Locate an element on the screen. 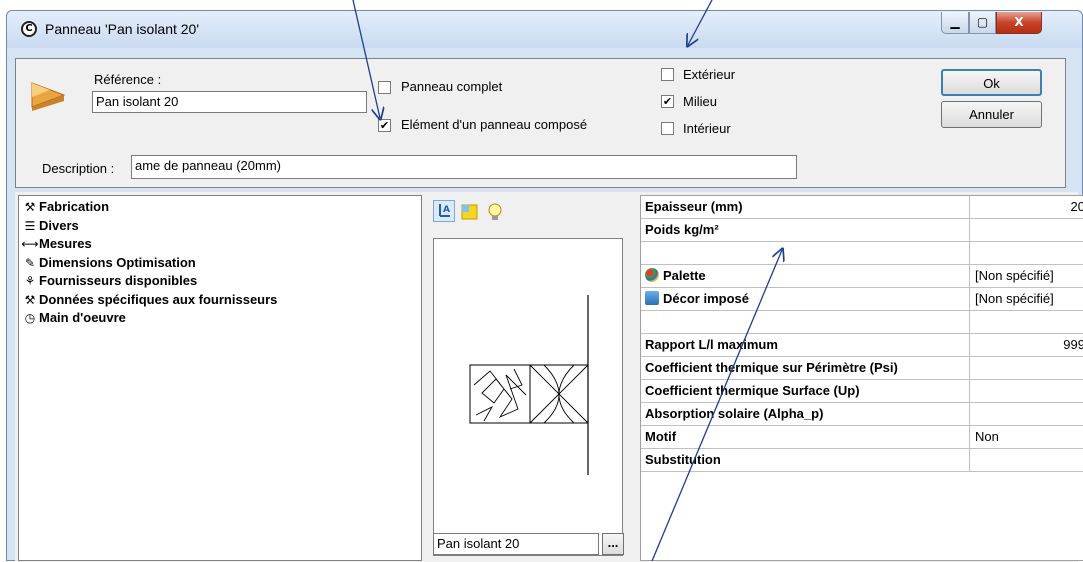 This screenshot has height=562, width=1083. preview-name-input: Pan isolant 20 is located at coordinates (516, 544).